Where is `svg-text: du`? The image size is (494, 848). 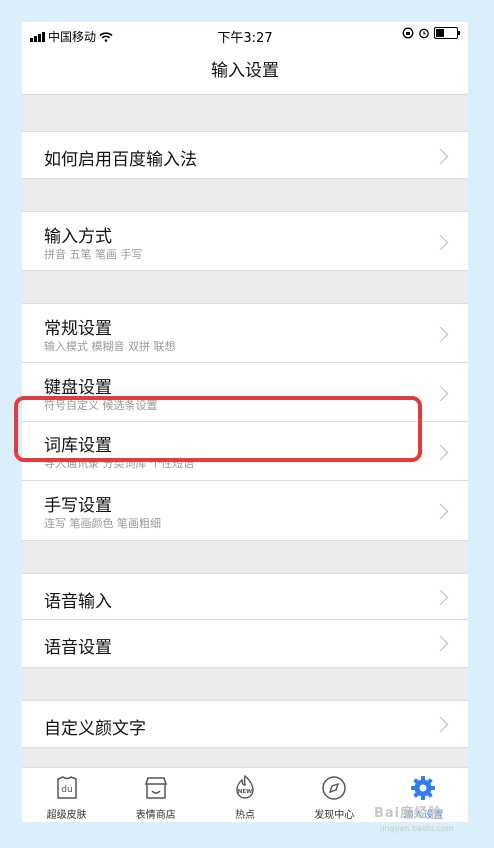 svg-text: du is located at coordinates (66, 790).